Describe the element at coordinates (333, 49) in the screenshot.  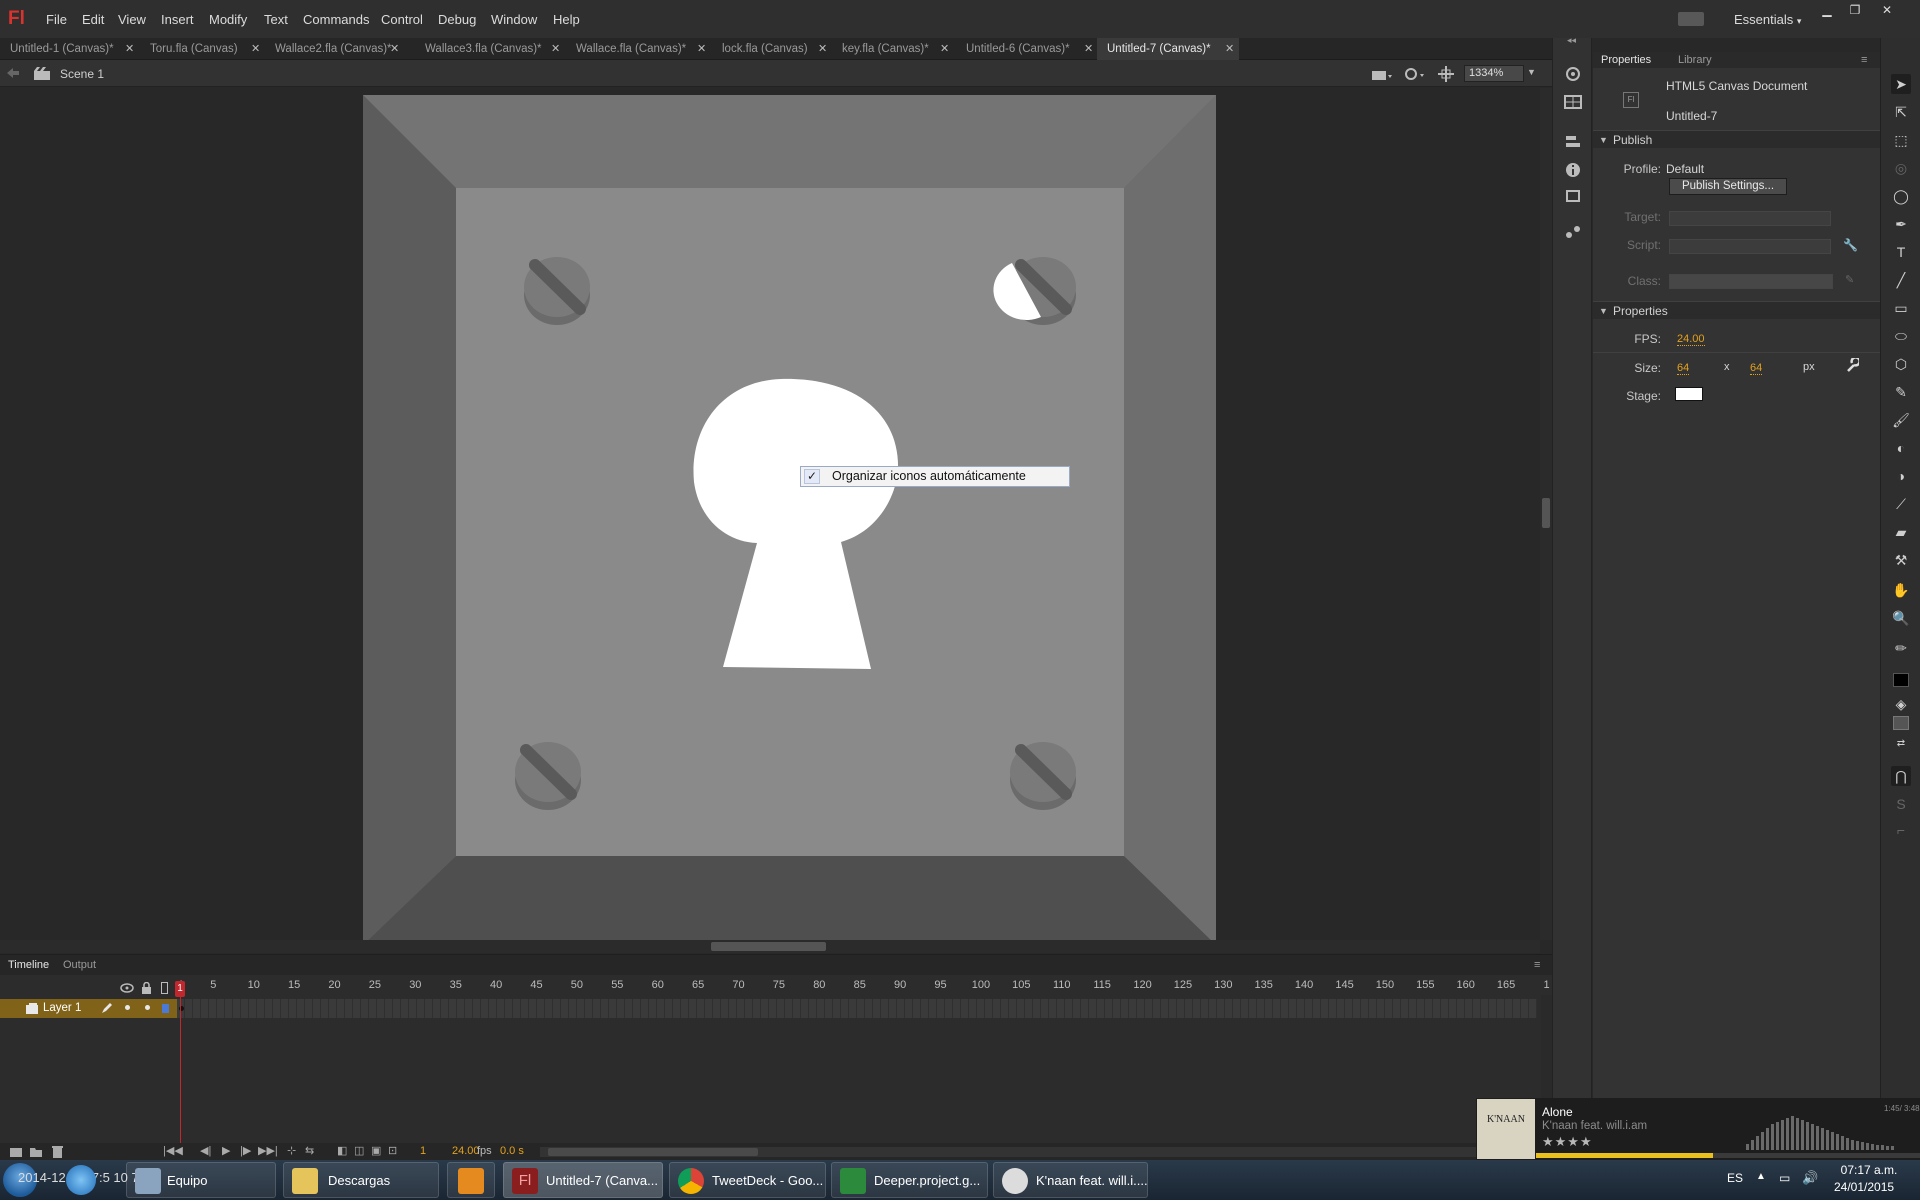
I see `doc-tab: Wallace2.fla (Canvas)* ✕` at that location.